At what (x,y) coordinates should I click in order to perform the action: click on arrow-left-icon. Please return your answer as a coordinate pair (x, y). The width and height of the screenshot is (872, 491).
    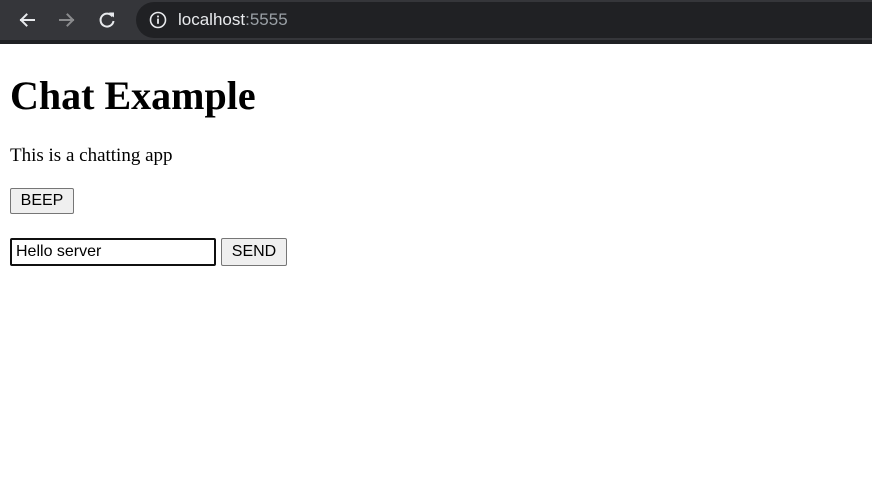
    Looking at the image, I should click on (27, 20).